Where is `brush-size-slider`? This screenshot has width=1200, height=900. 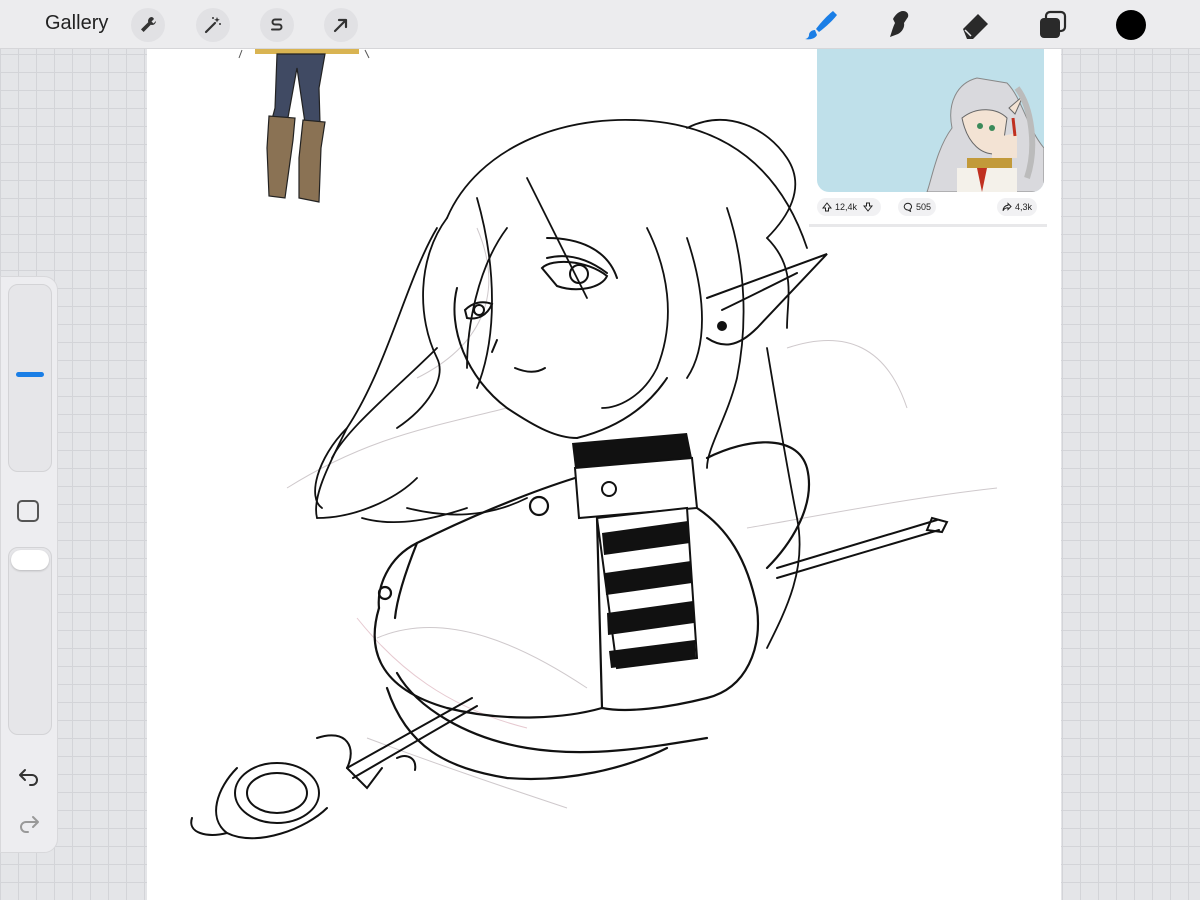
brush-size-slider is located at coordinates (30, 378).